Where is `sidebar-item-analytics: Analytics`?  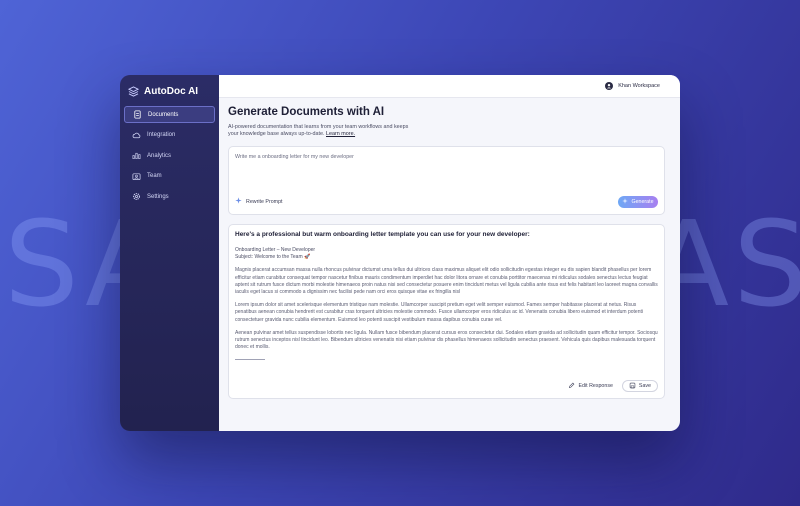
sidebar-item-analytics: Analytics is located at coordinates (169, 155).